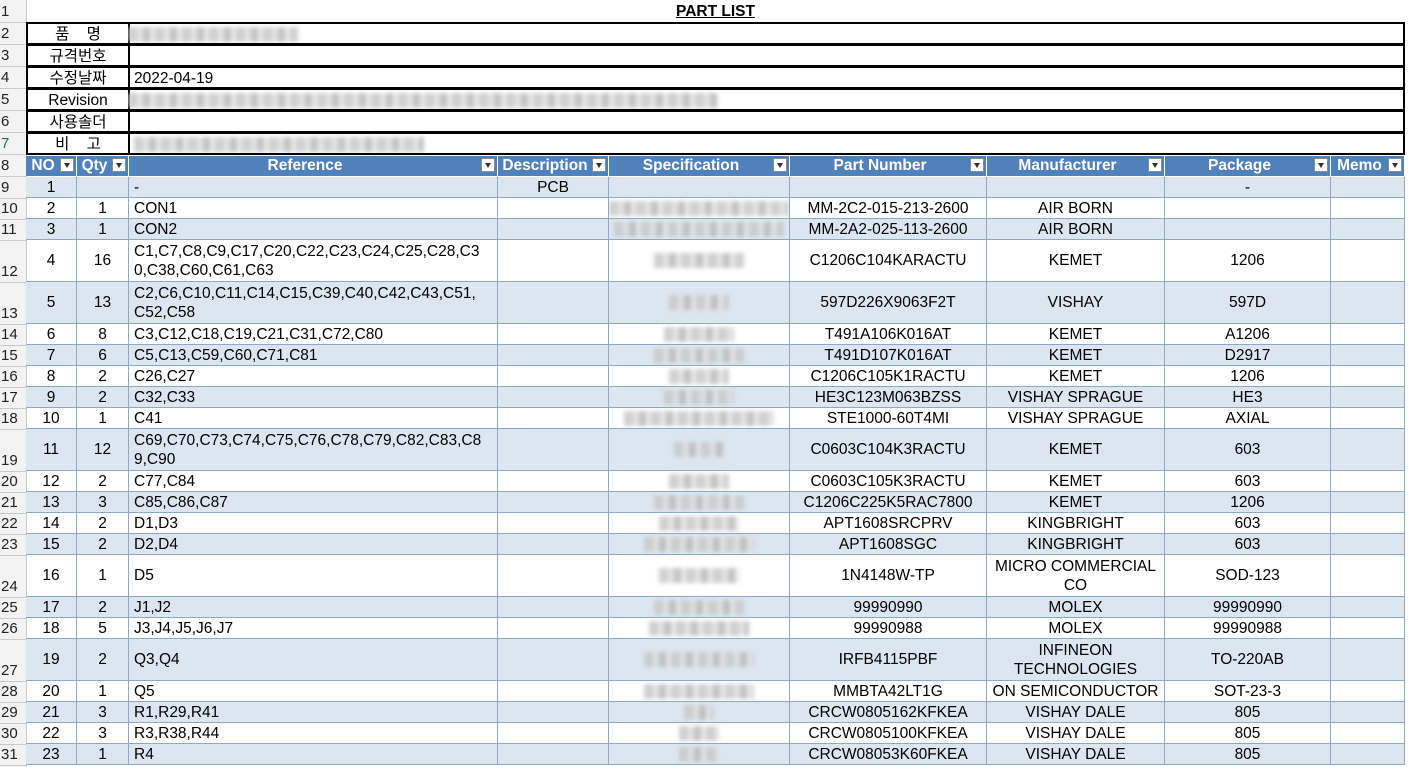 This screenshot has height=767, width=1411. What do you see at coordinates (13, 230) in the screenshot?
I see `row-number: 11` at bounding box center [13, 230].